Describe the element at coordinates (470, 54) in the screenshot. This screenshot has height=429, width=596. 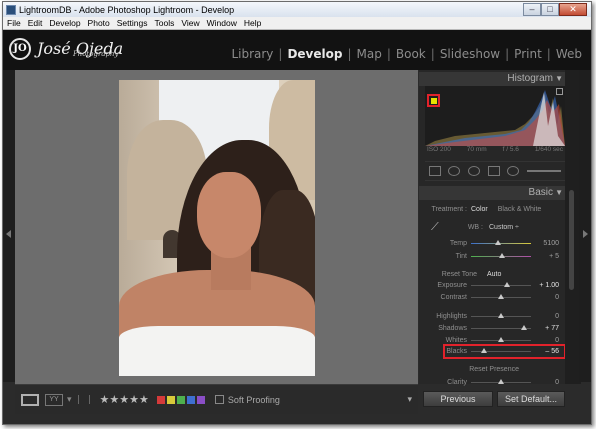
I see `module-slideshow: Slideshow` at that location.